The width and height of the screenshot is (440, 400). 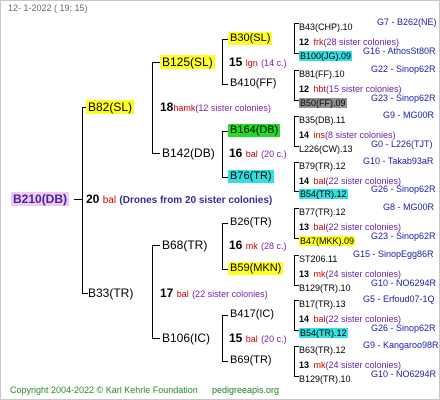 What do you see at coordinates (215, 107) in the screenshot?
I see `node-b82-info: 18hamk(12 sister colonies)` at bounding box center [215, 107].